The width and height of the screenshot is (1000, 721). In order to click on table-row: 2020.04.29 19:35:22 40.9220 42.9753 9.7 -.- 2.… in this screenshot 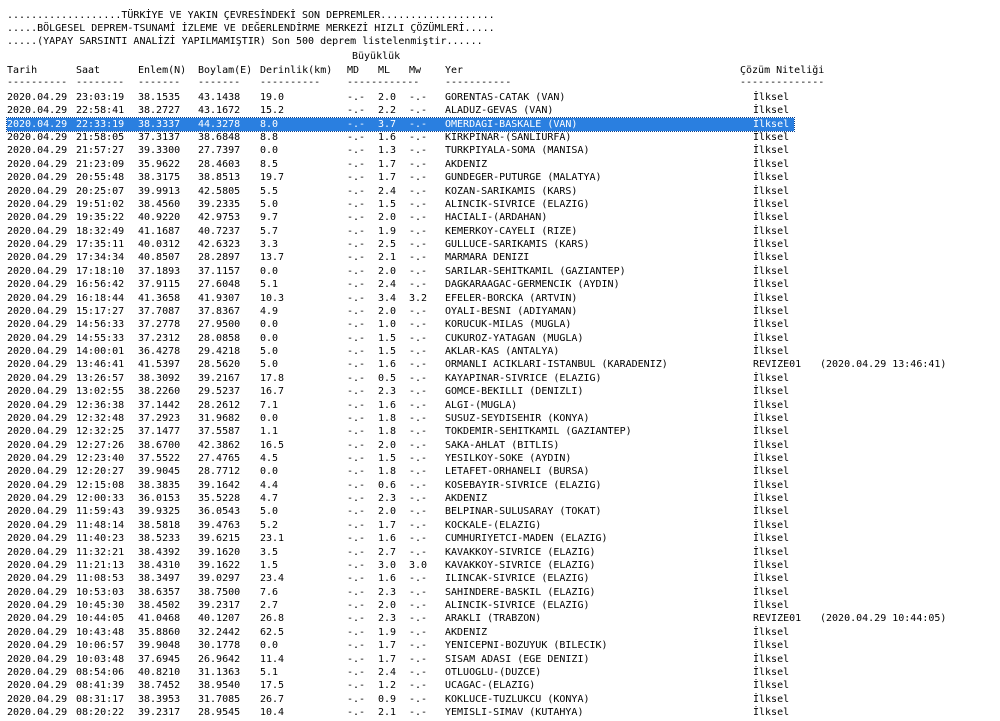, I will do `click(400, 217)`.